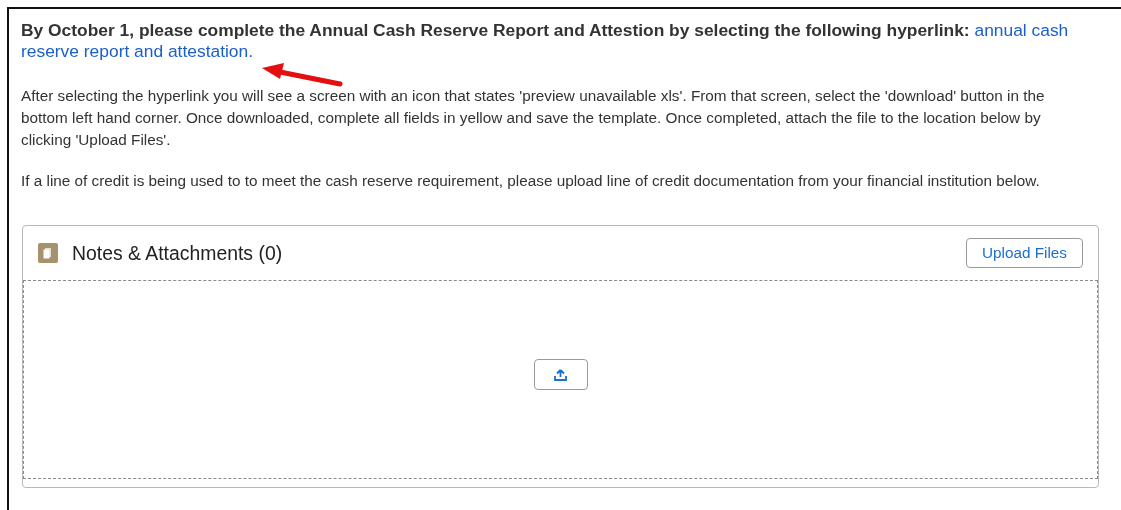 This screenshot has height=510, width=1121. I want to click on document-icon, so click(48, 253).